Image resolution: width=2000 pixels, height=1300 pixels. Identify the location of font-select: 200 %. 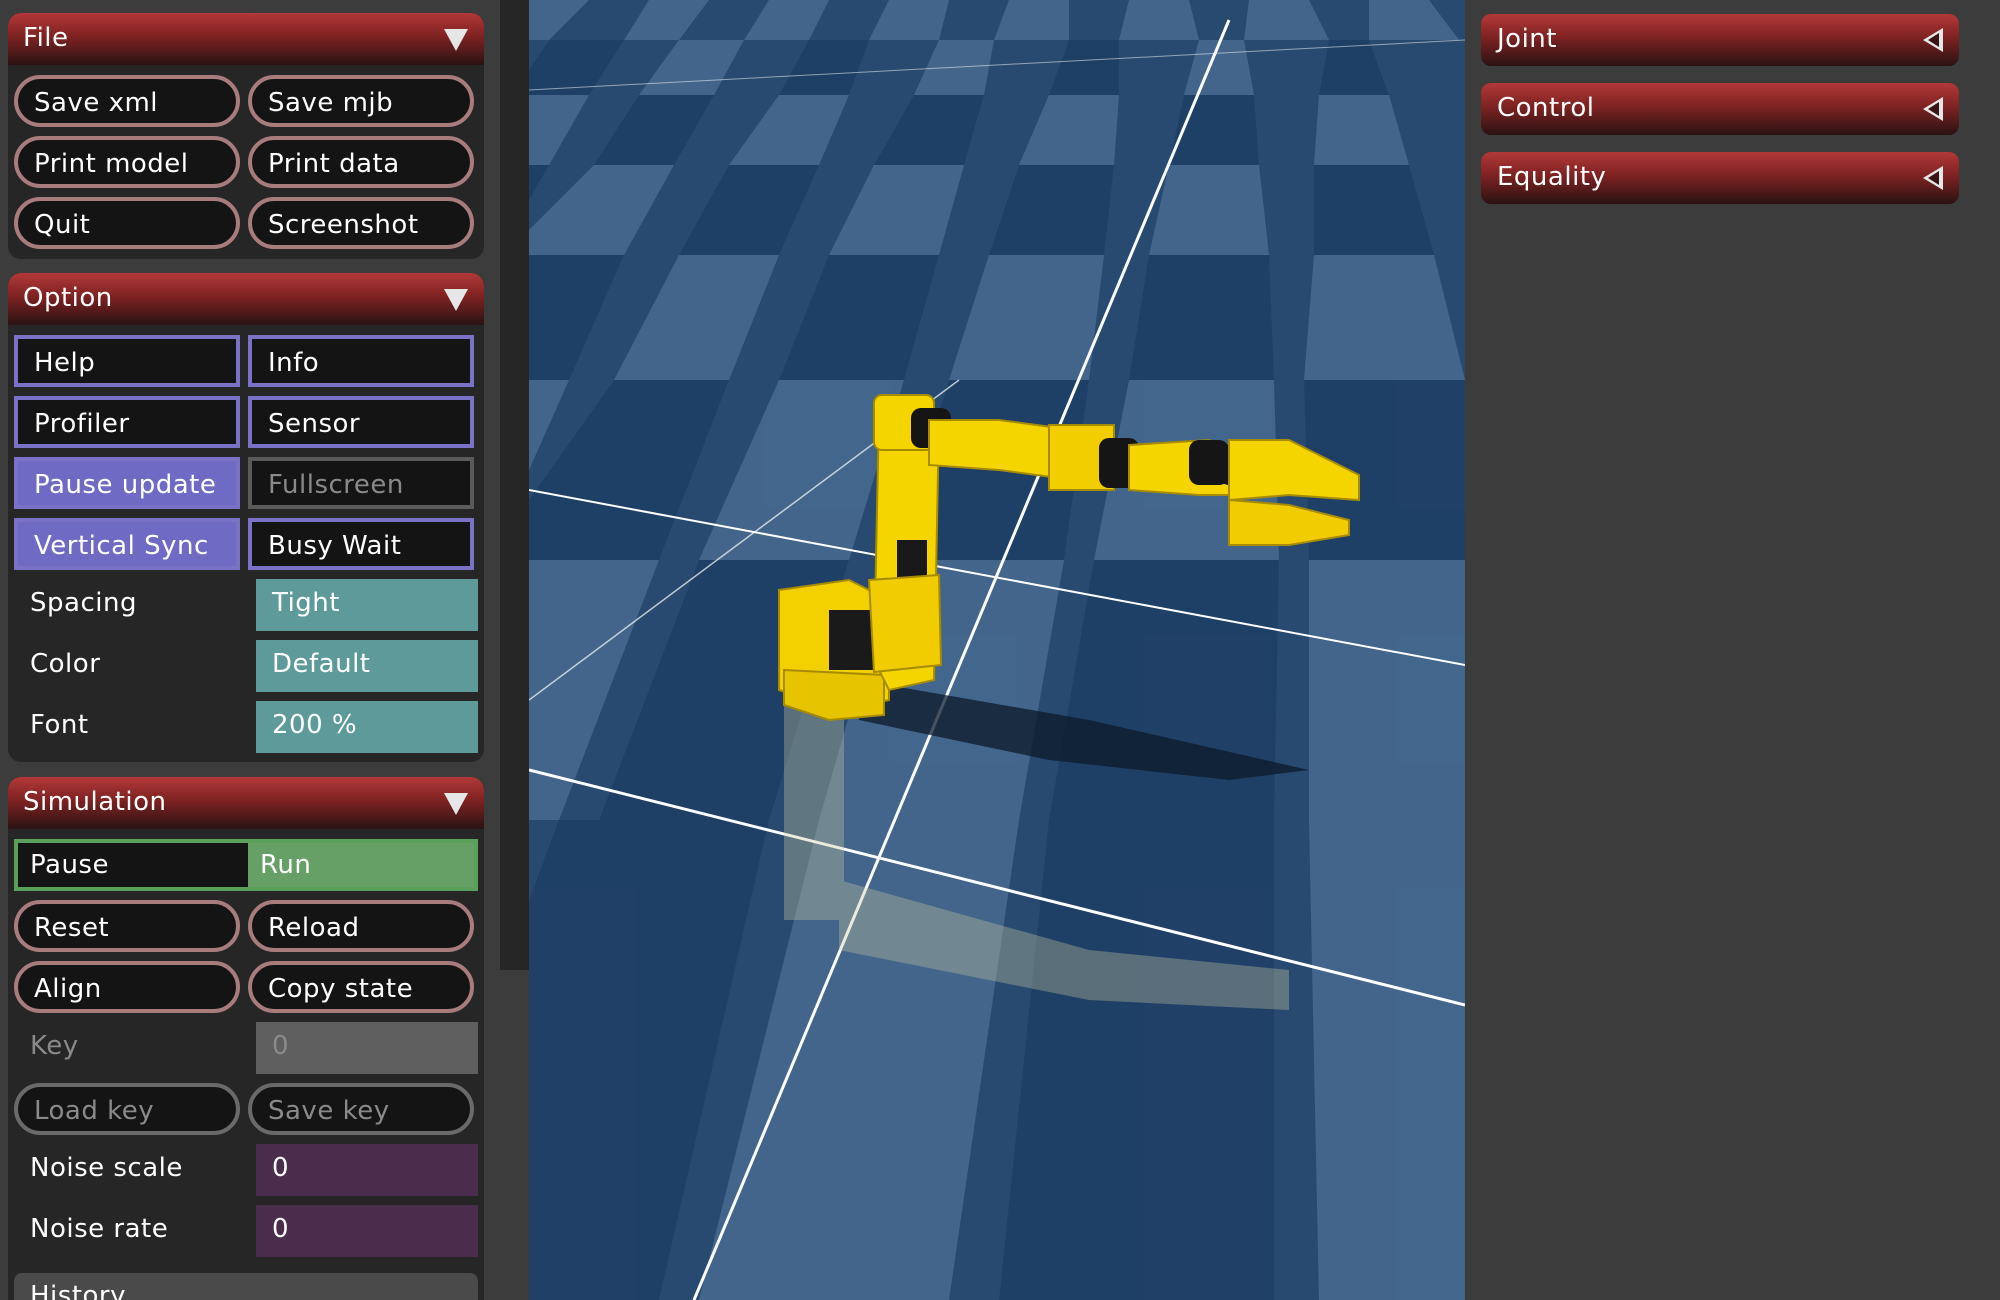
(367, 727).